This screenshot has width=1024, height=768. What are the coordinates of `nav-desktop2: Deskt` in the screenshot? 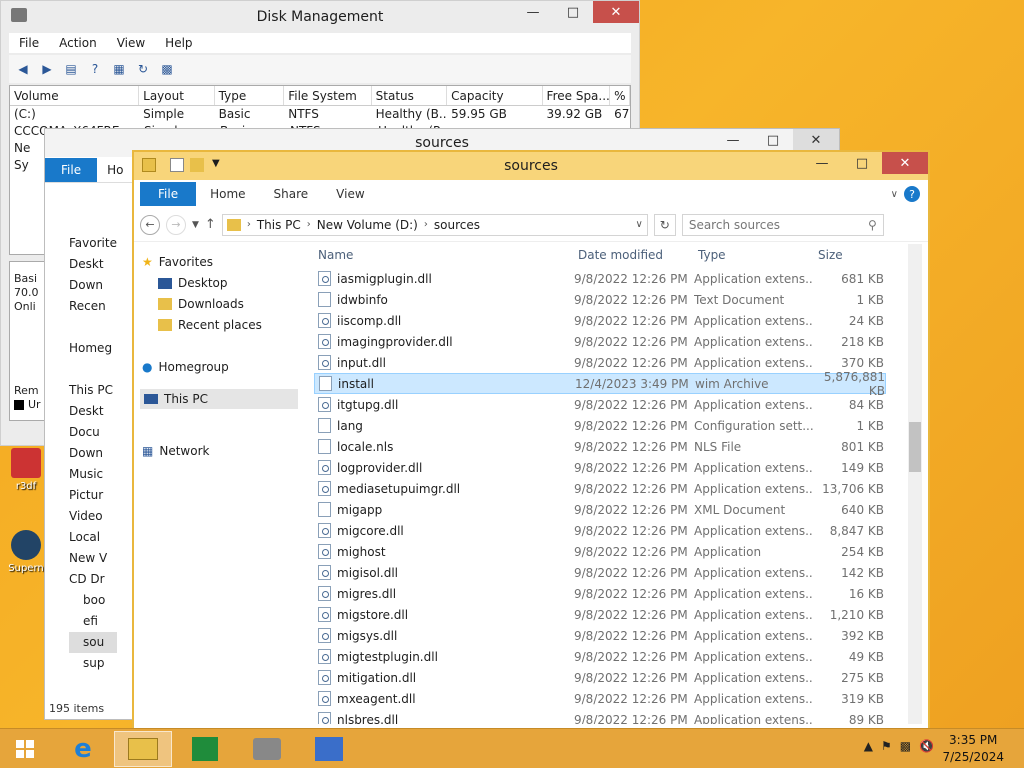 It's located at (93, 411).